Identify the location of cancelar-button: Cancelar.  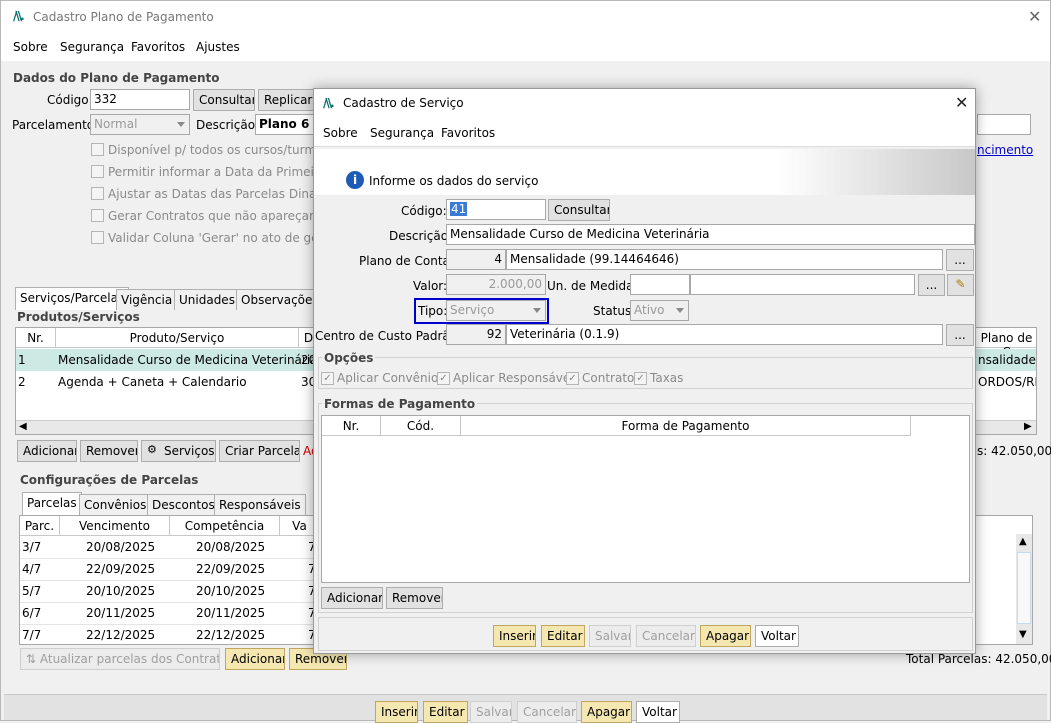
(547, 712).